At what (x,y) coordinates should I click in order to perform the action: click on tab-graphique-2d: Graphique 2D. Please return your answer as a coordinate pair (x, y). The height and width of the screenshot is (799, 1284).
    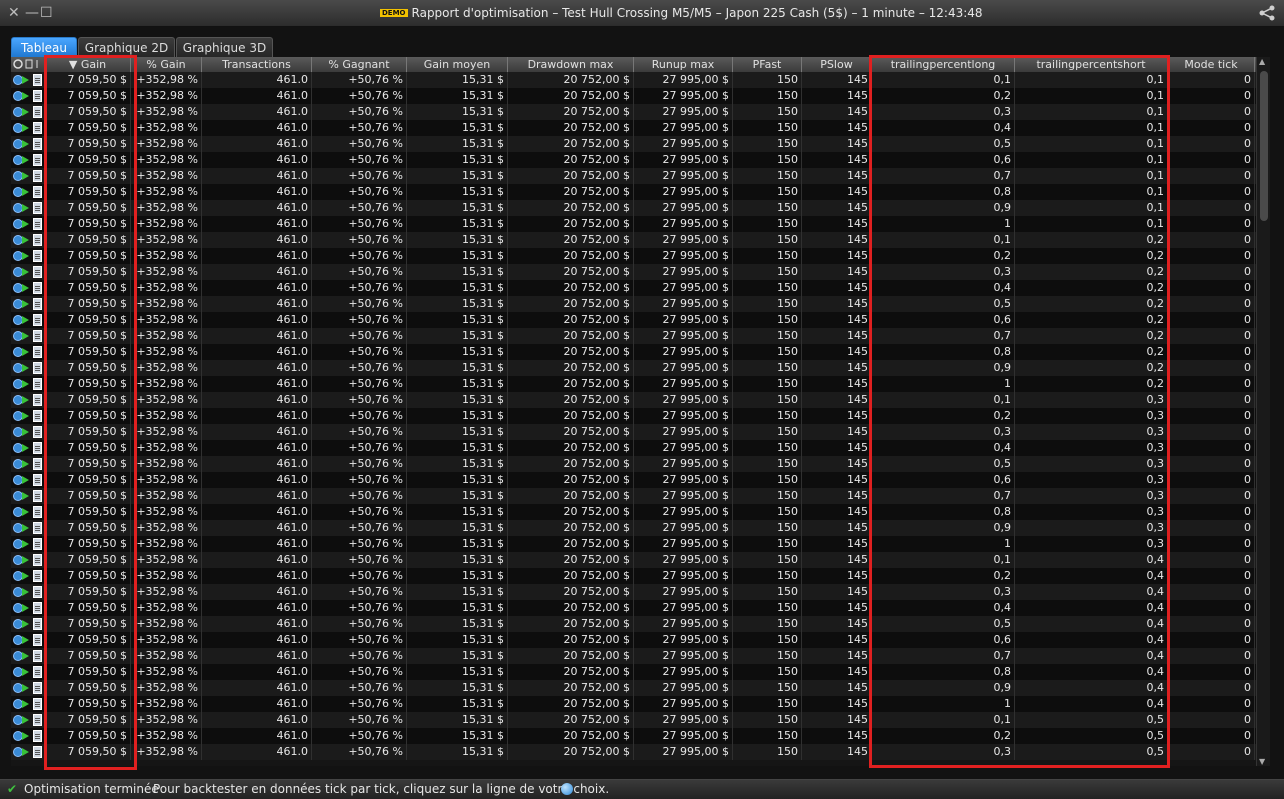
    Looking at the image, I should click on (126, 47).